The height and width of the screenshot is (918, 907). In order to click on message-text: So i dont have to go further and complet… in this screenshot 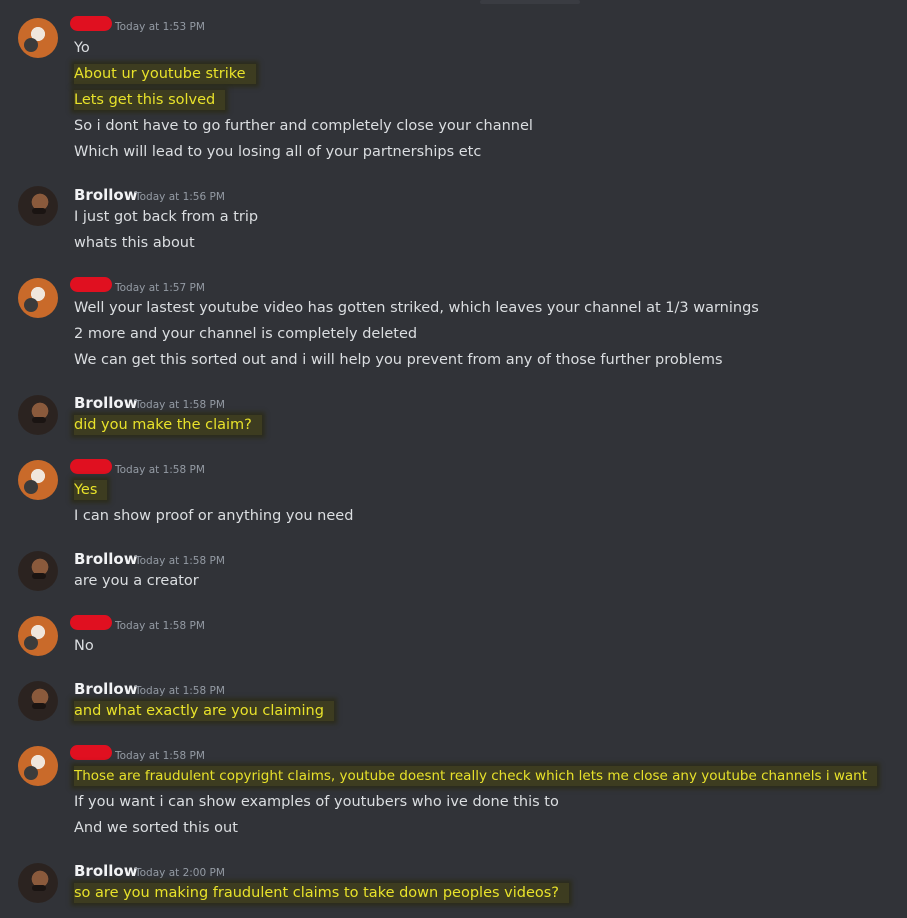, I will do `click(303, 126)`.